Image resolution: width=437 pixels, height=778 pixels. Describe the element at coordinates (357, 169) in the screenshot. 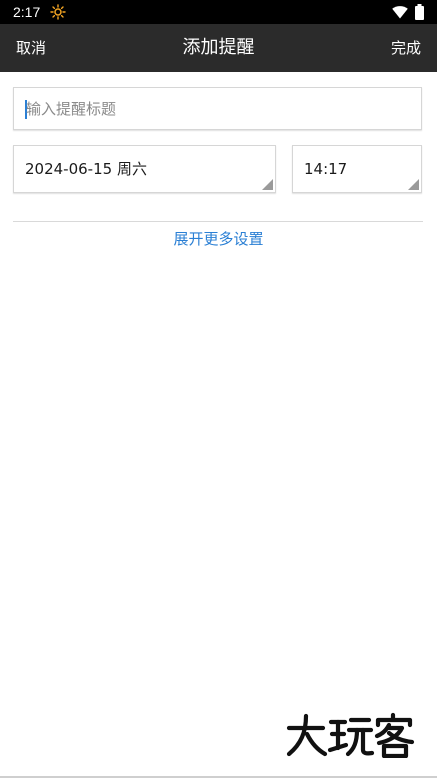

I see `time-picker-field: 14:17` at that location.